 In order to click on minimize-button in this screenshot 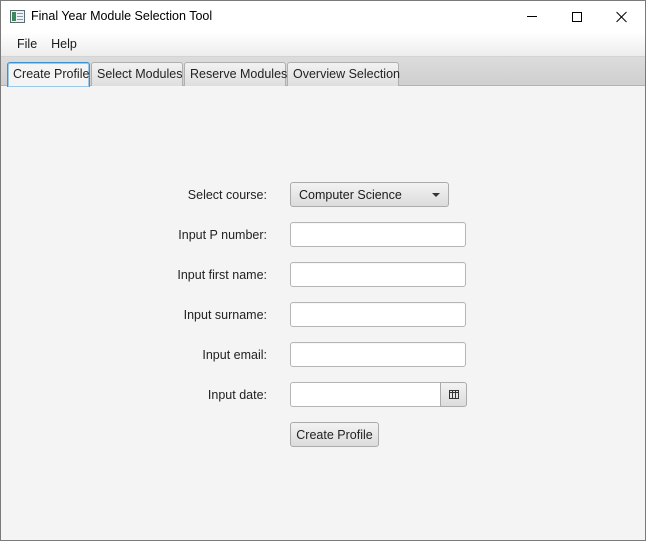, I will do `click(532, 16)`.